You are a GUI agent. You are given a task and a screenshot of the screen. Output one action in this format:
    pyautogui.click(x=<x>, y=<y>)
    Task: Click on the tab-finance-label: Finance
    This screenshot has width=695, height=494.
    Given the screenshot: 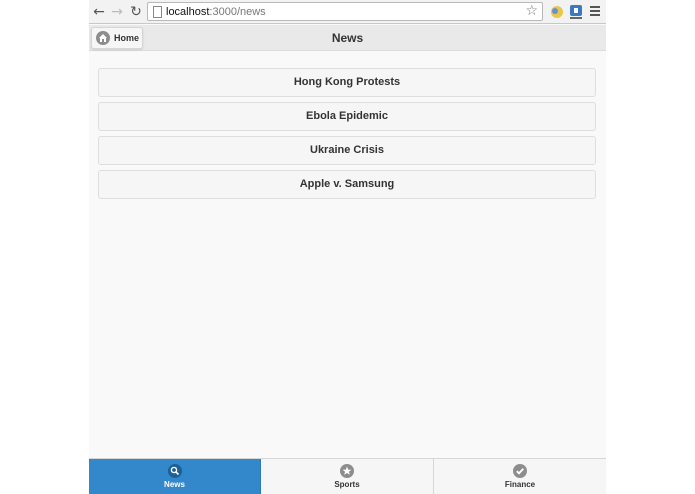 What is the action you would take?
    pyautogui.click(x=520, y=484)
    